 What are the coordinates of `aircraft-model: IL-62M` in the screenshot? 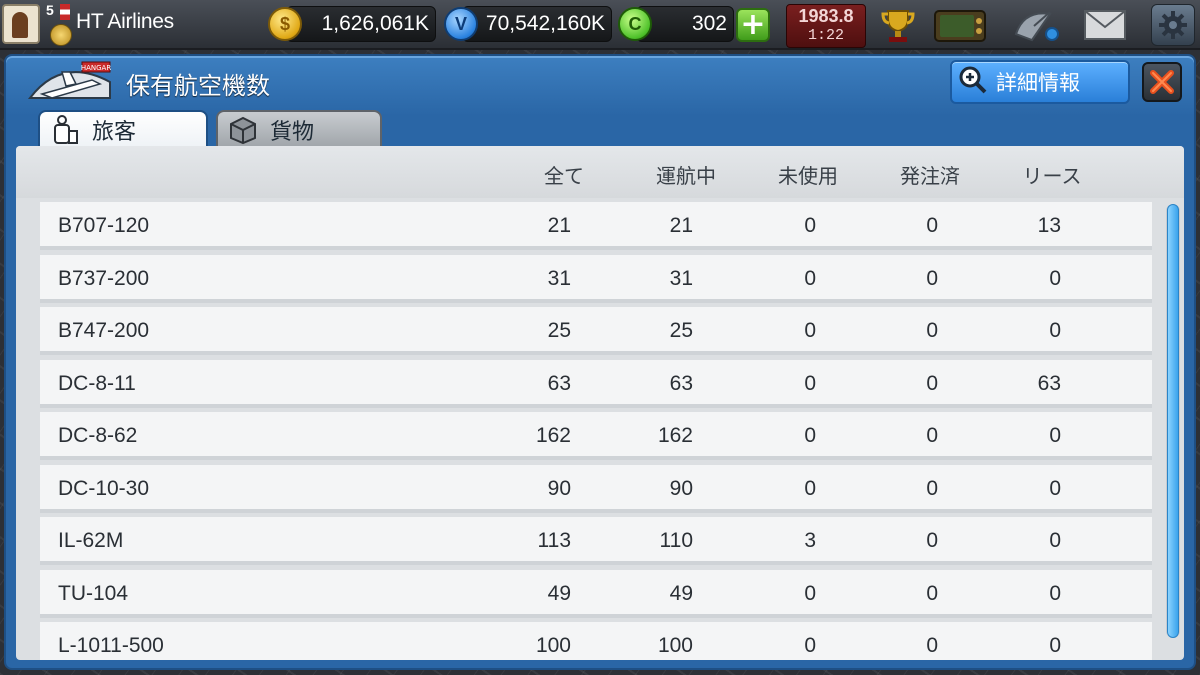 It's located at (91, 540).